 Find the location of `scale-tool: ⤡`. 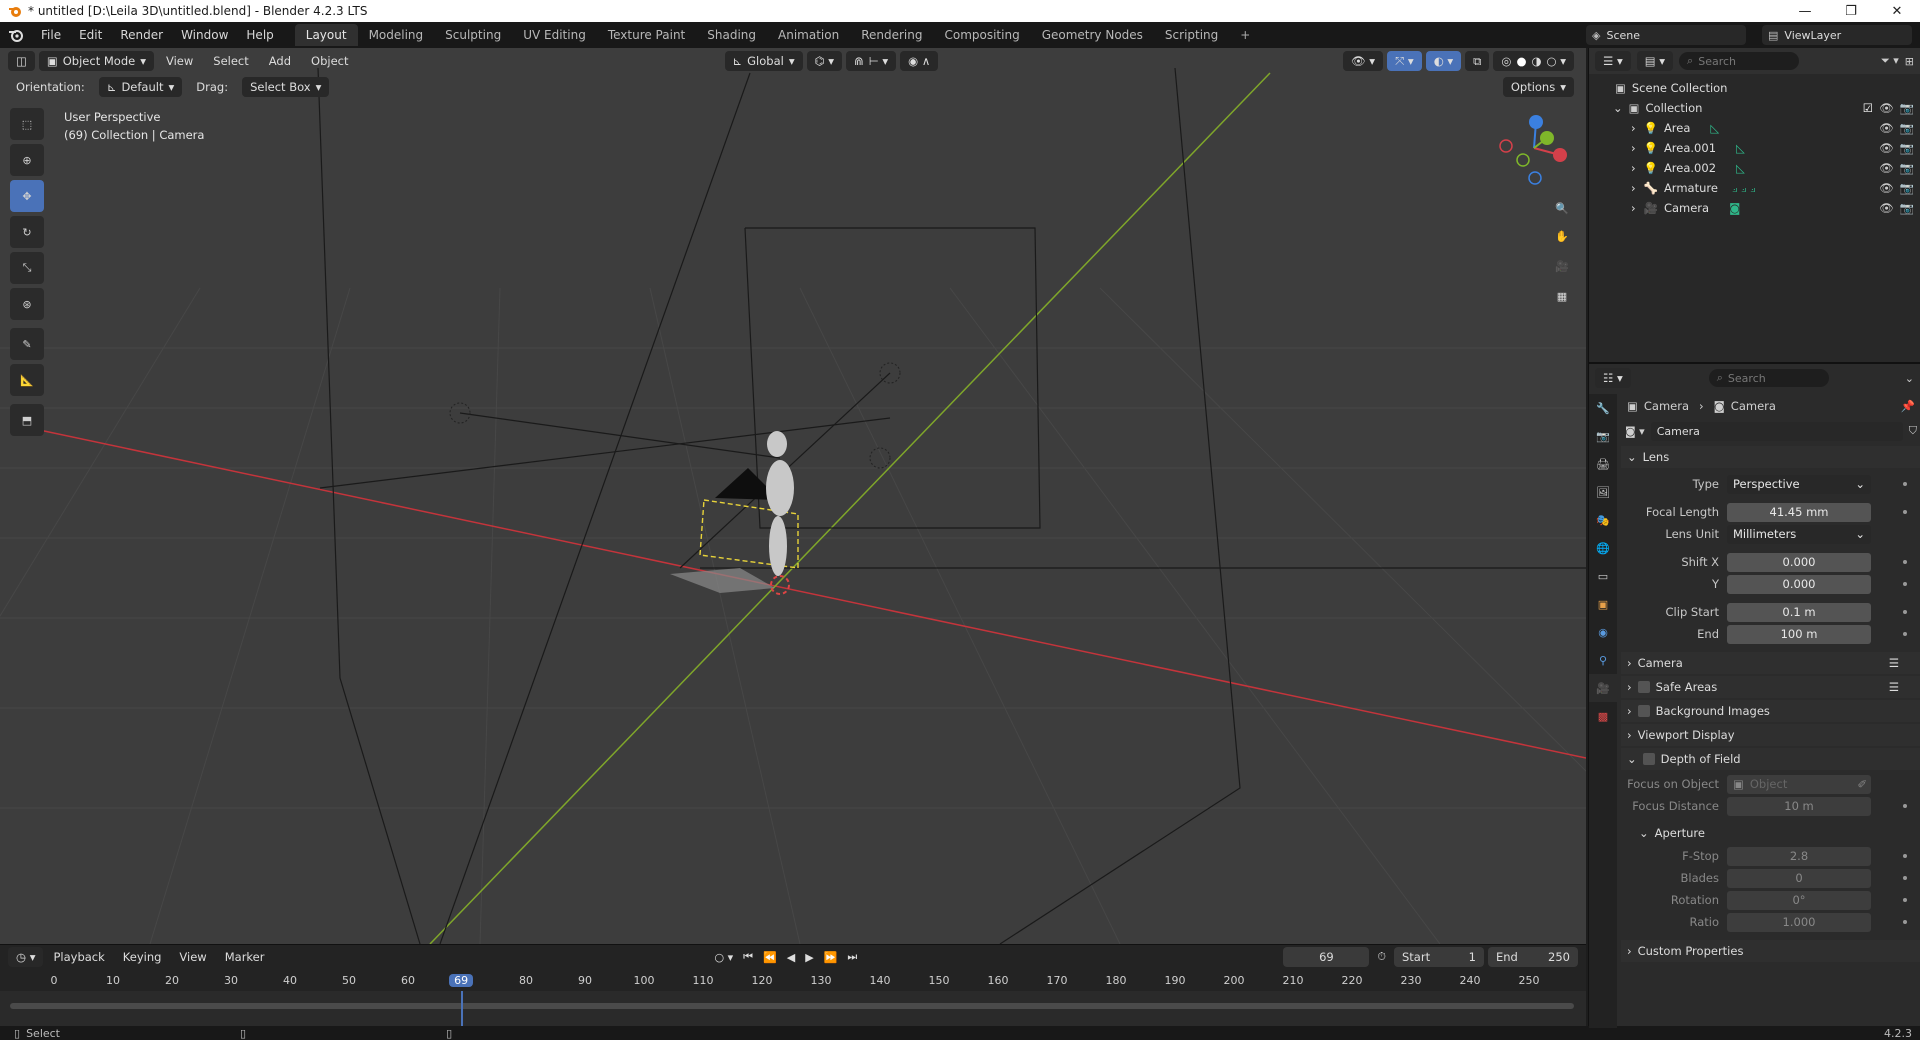

scale-tool: ⤡ is located at coordinates (27, 268).